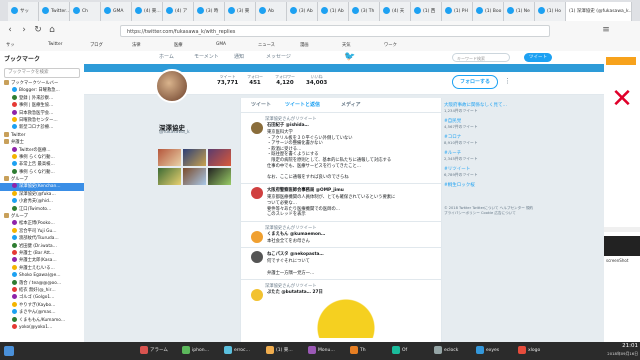 The width and height of the screenshot is (640, 360). Describe the element at coordinates (178, 45) in the screenshot. I see `bookmark-item: 医療` at that location.